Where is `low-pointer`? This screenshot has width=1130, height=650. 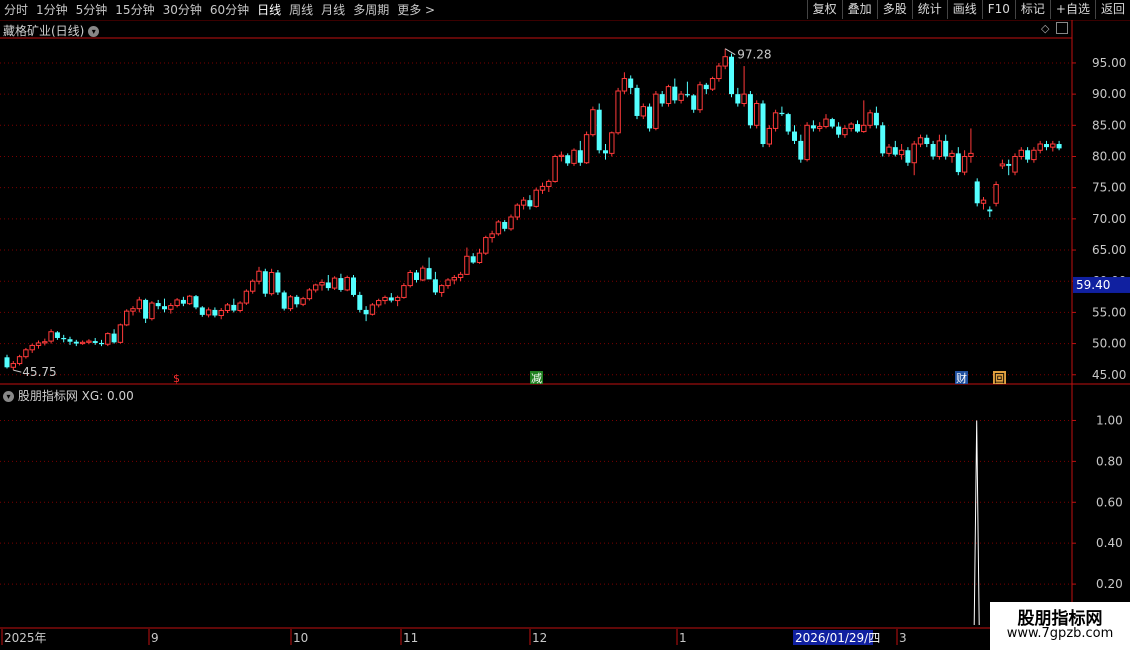
low-pointer is located at coordinates (17, 371).